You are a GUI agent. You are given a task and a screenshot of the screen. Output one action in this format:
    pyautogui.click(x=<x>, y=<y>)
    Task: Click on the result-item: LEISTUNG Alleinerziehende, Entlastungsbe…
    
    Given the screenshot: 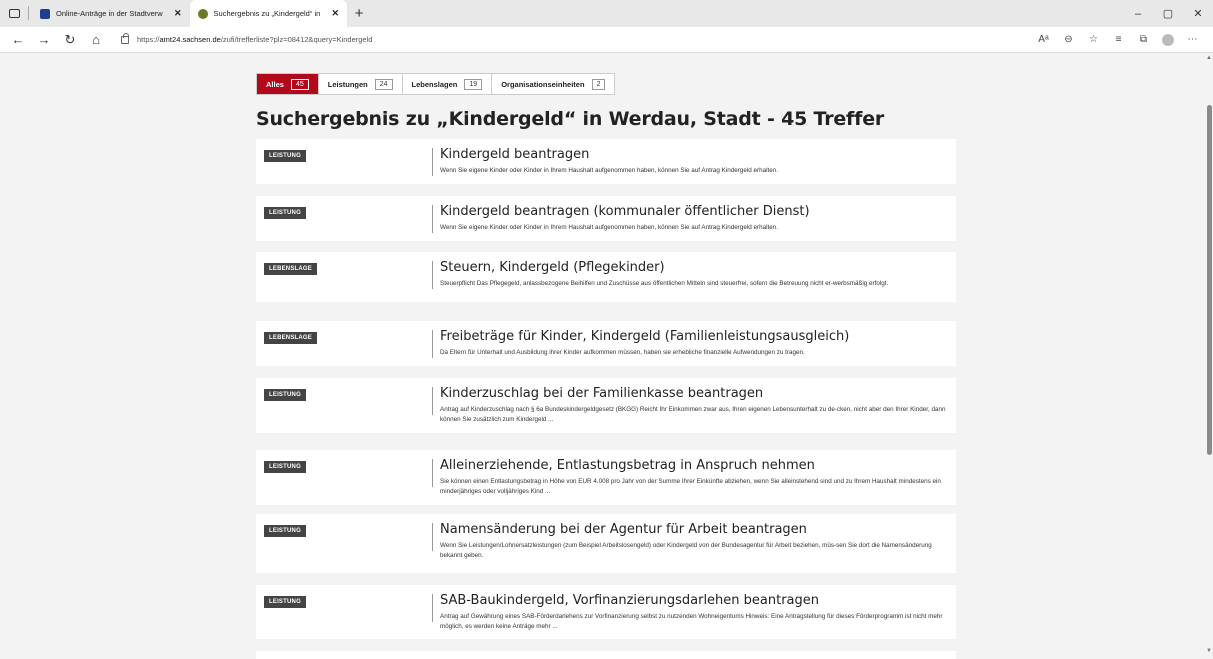 What is the action you would take?
    pyautogui.click(x=606, y=477)
    